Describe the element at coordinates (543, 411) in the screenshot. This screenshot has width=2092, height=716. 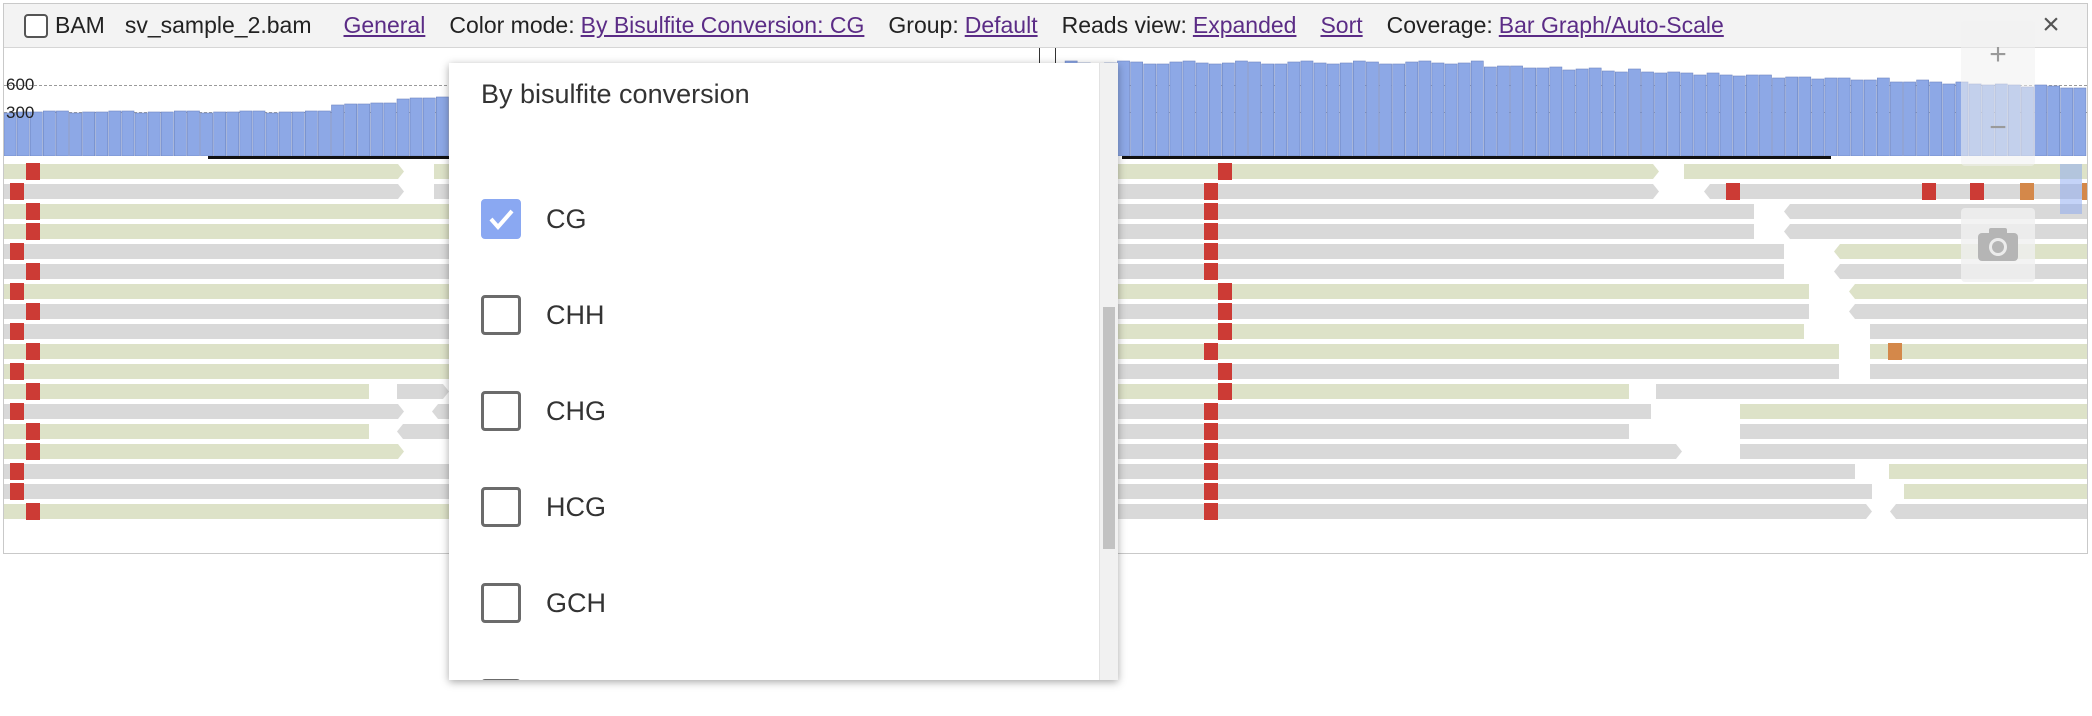
I see `option-chg: CHG` at that location.